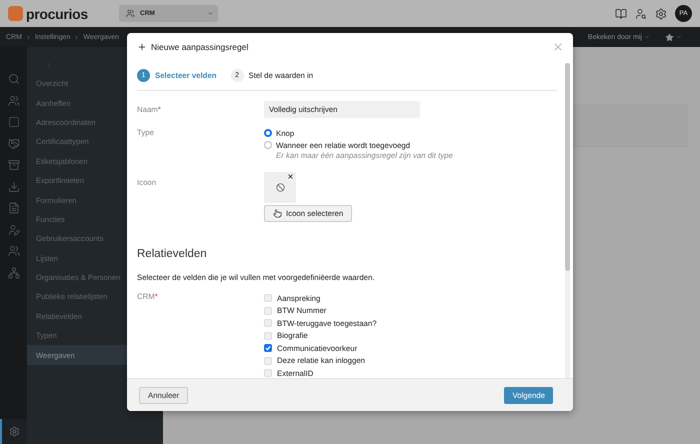 Image resolution: width=700 pixels, height=444 pixels. Describe the element at coordinates (14, 122) in the screenshot. I see `dashed-square-icon` at that location.